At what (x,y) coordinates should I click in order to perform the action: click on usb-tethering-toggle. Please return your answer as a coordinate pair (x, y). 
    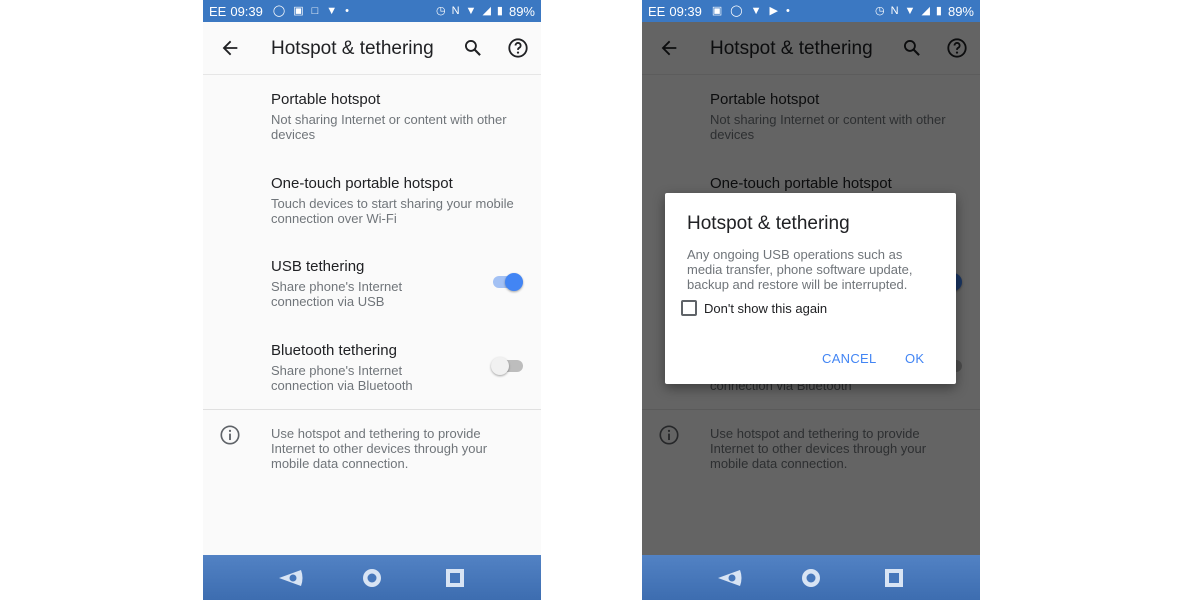
    Looking at the image, I should click on (509, 282).